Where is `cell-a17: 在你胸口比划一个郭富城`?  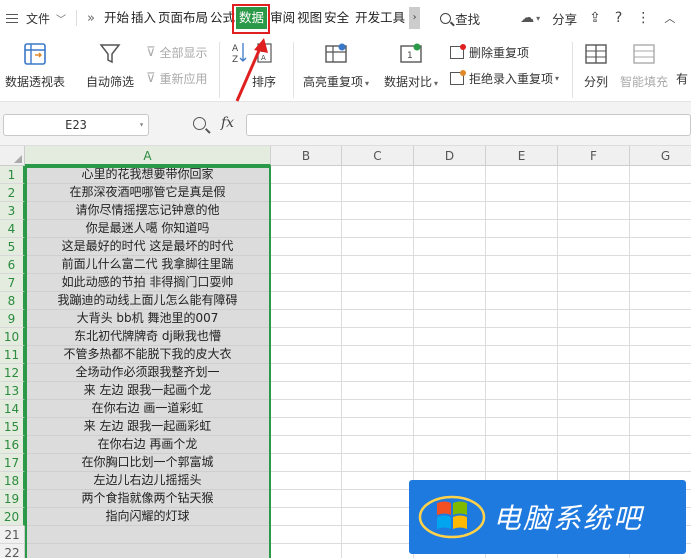
cell-a17: 在你胸口比划一个郭富城 is located at coordinates (148, 463).